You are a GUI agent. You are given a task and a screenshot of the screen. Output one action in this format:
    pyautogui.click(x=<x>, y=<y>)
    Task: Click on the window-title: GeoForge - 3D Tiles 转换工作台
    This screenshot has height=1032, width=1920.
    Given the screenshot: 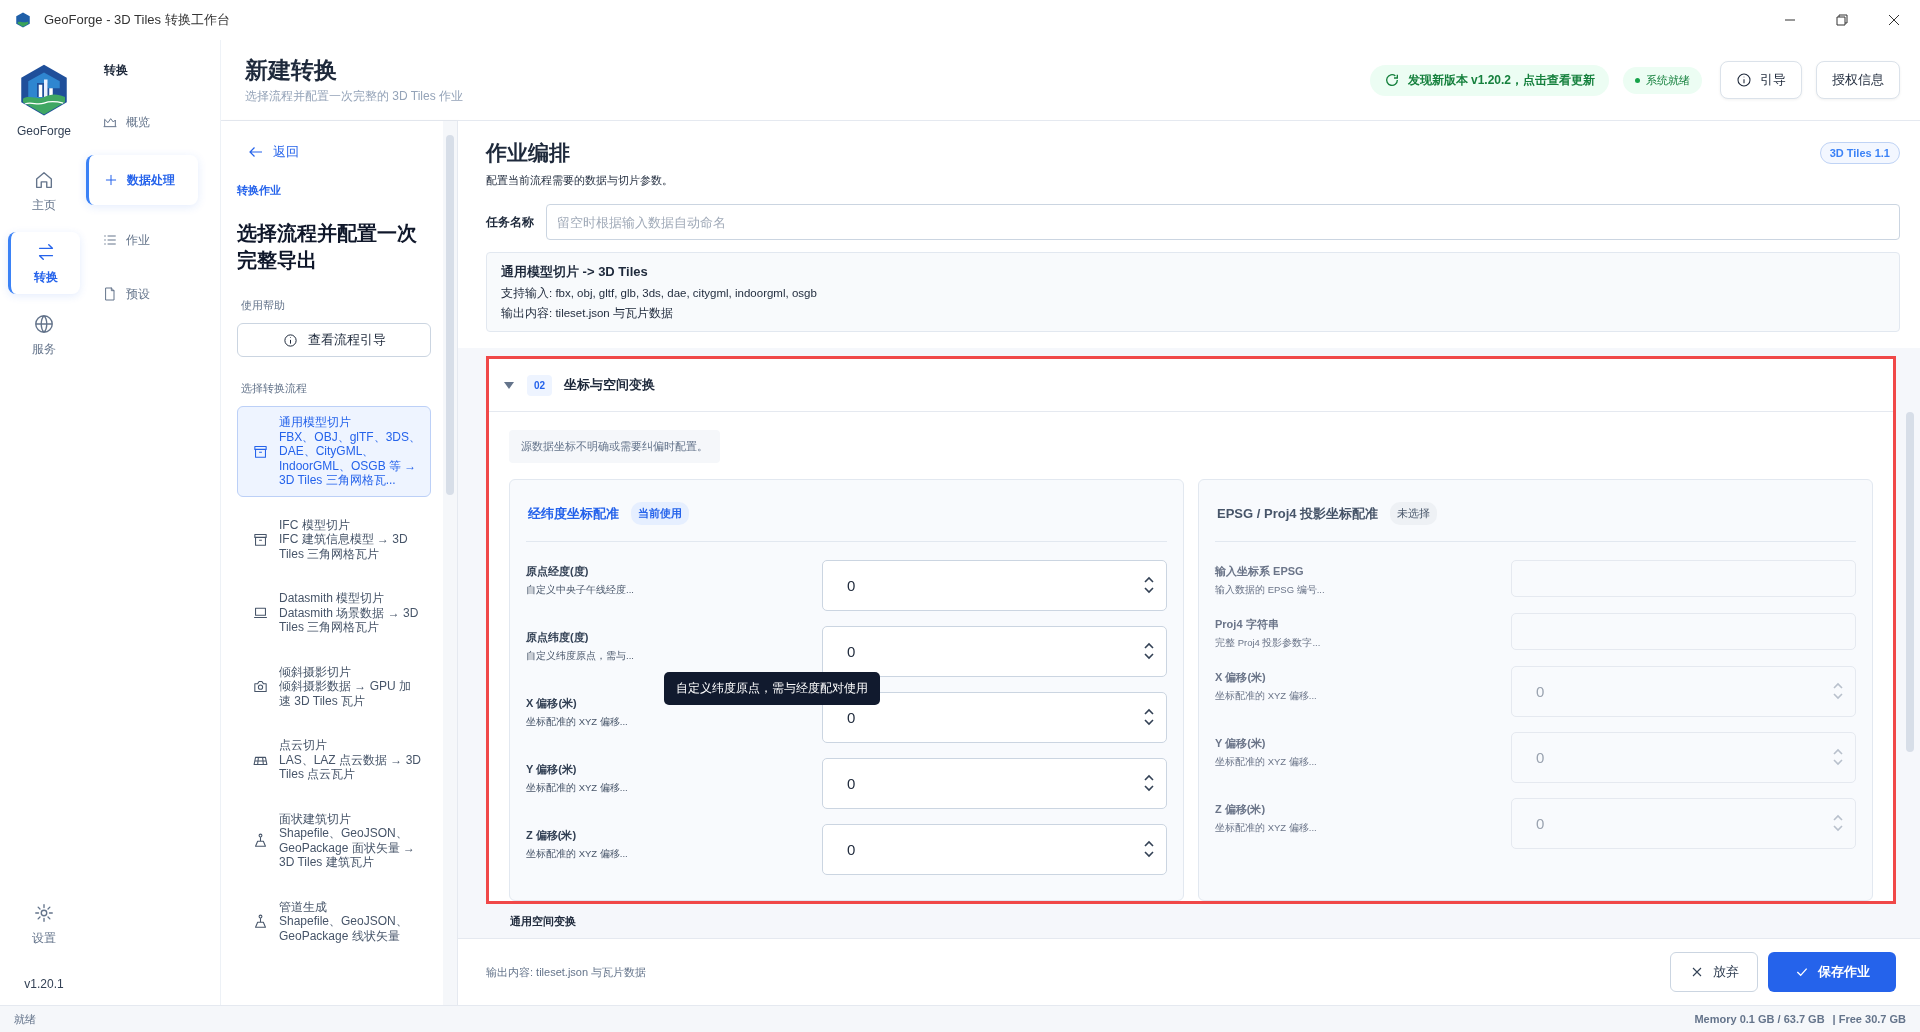 What is the action you would take?
    pyautogui.click(x=137, y=20)
    